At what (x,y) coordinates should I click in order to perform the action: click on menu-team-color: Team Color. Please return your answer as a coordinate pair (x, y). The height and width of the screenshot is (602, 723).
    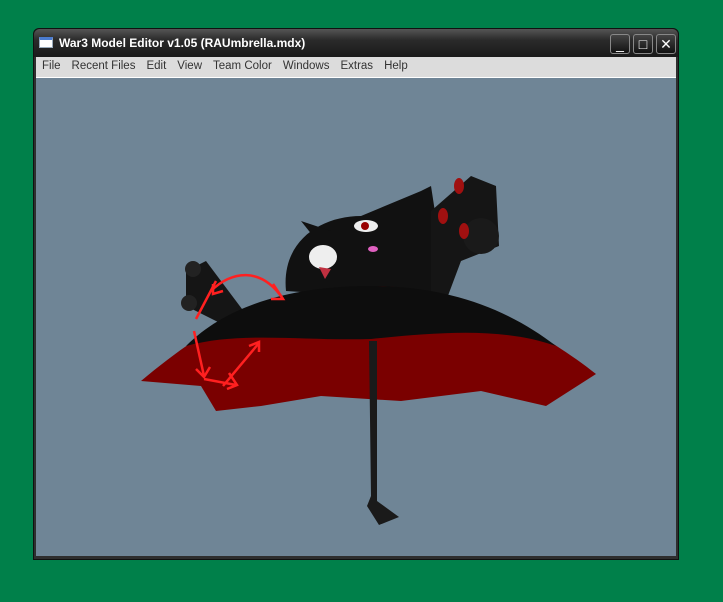
    Looking at the image, I should click on (242, 64).